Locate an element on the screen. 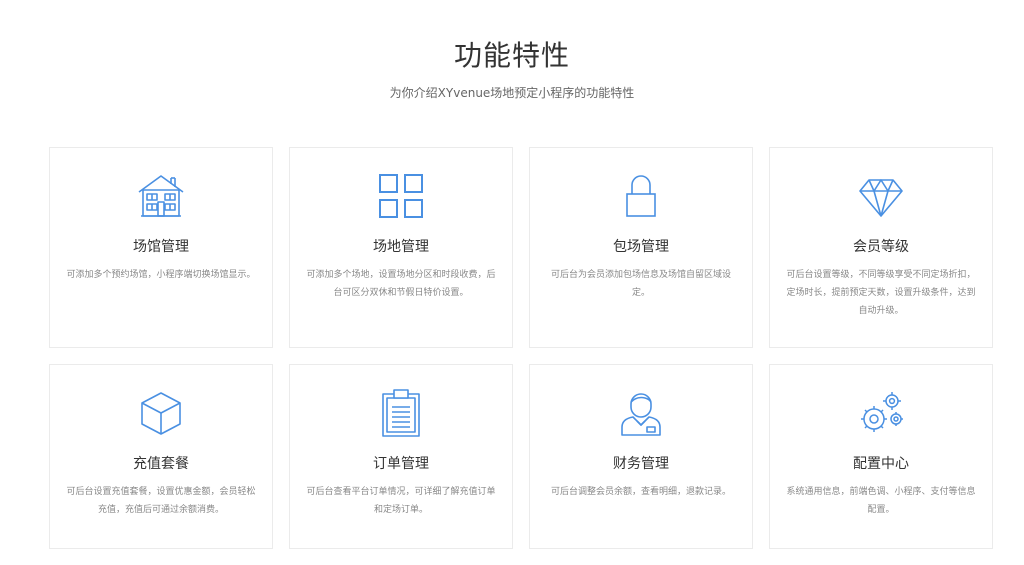 This screenshot has height=565, width=1024. feature-card-recharge: 充值套餐 可后台设置充值套餐，设置优惠金额，会员轻松充值，充值后可通过余额消费。 is located at coordinates (161, 456).